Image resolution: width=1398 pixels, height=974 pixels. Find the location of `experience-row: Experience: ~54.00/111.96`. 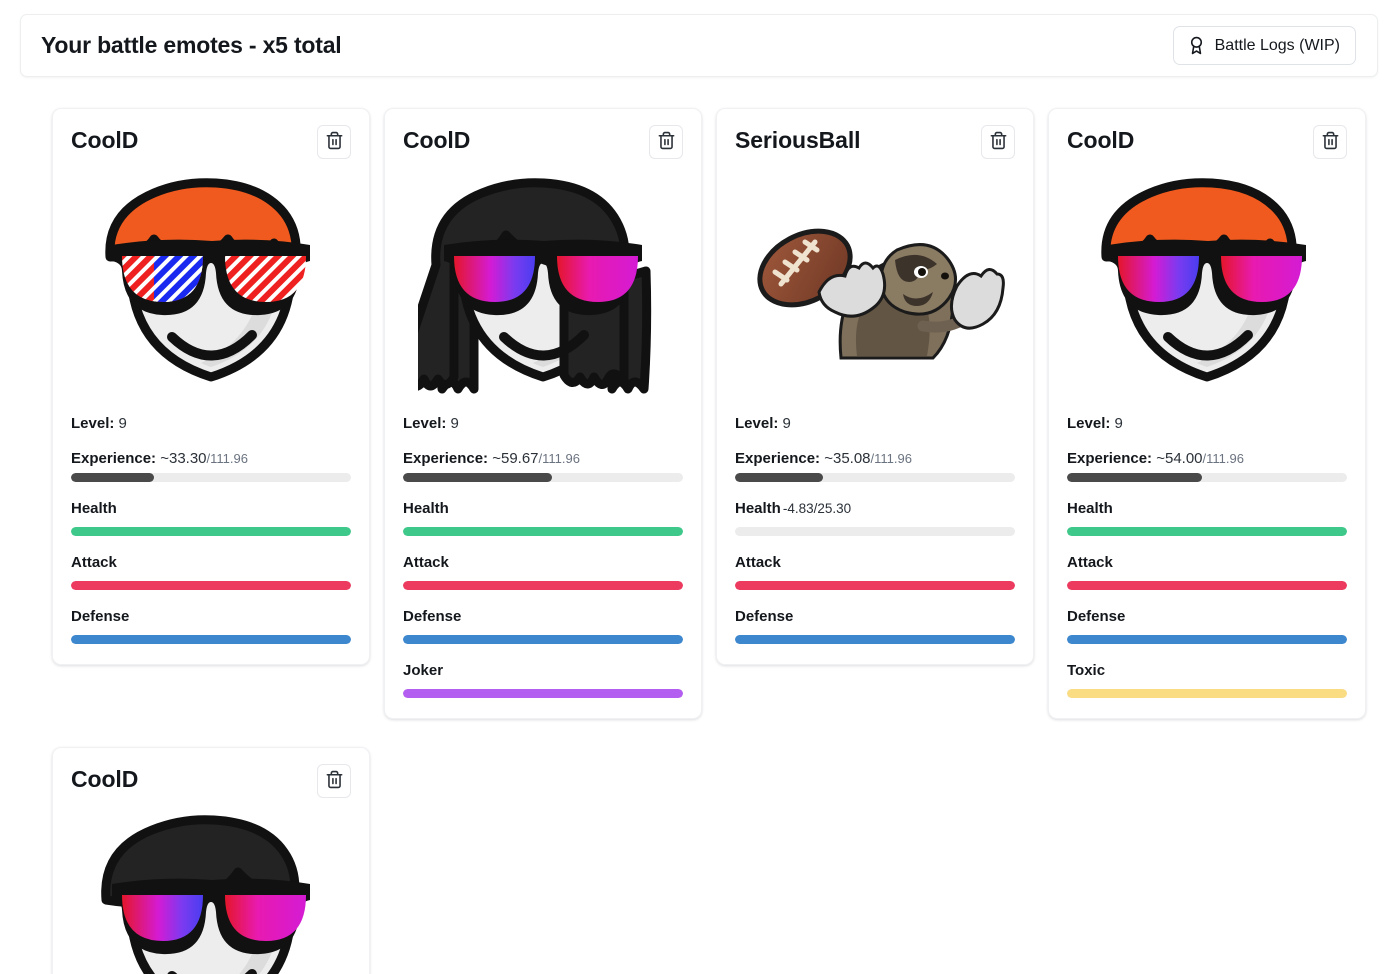

experience-row: Experience: ~54.00/111.96 is located at coordinates (1207, 458).